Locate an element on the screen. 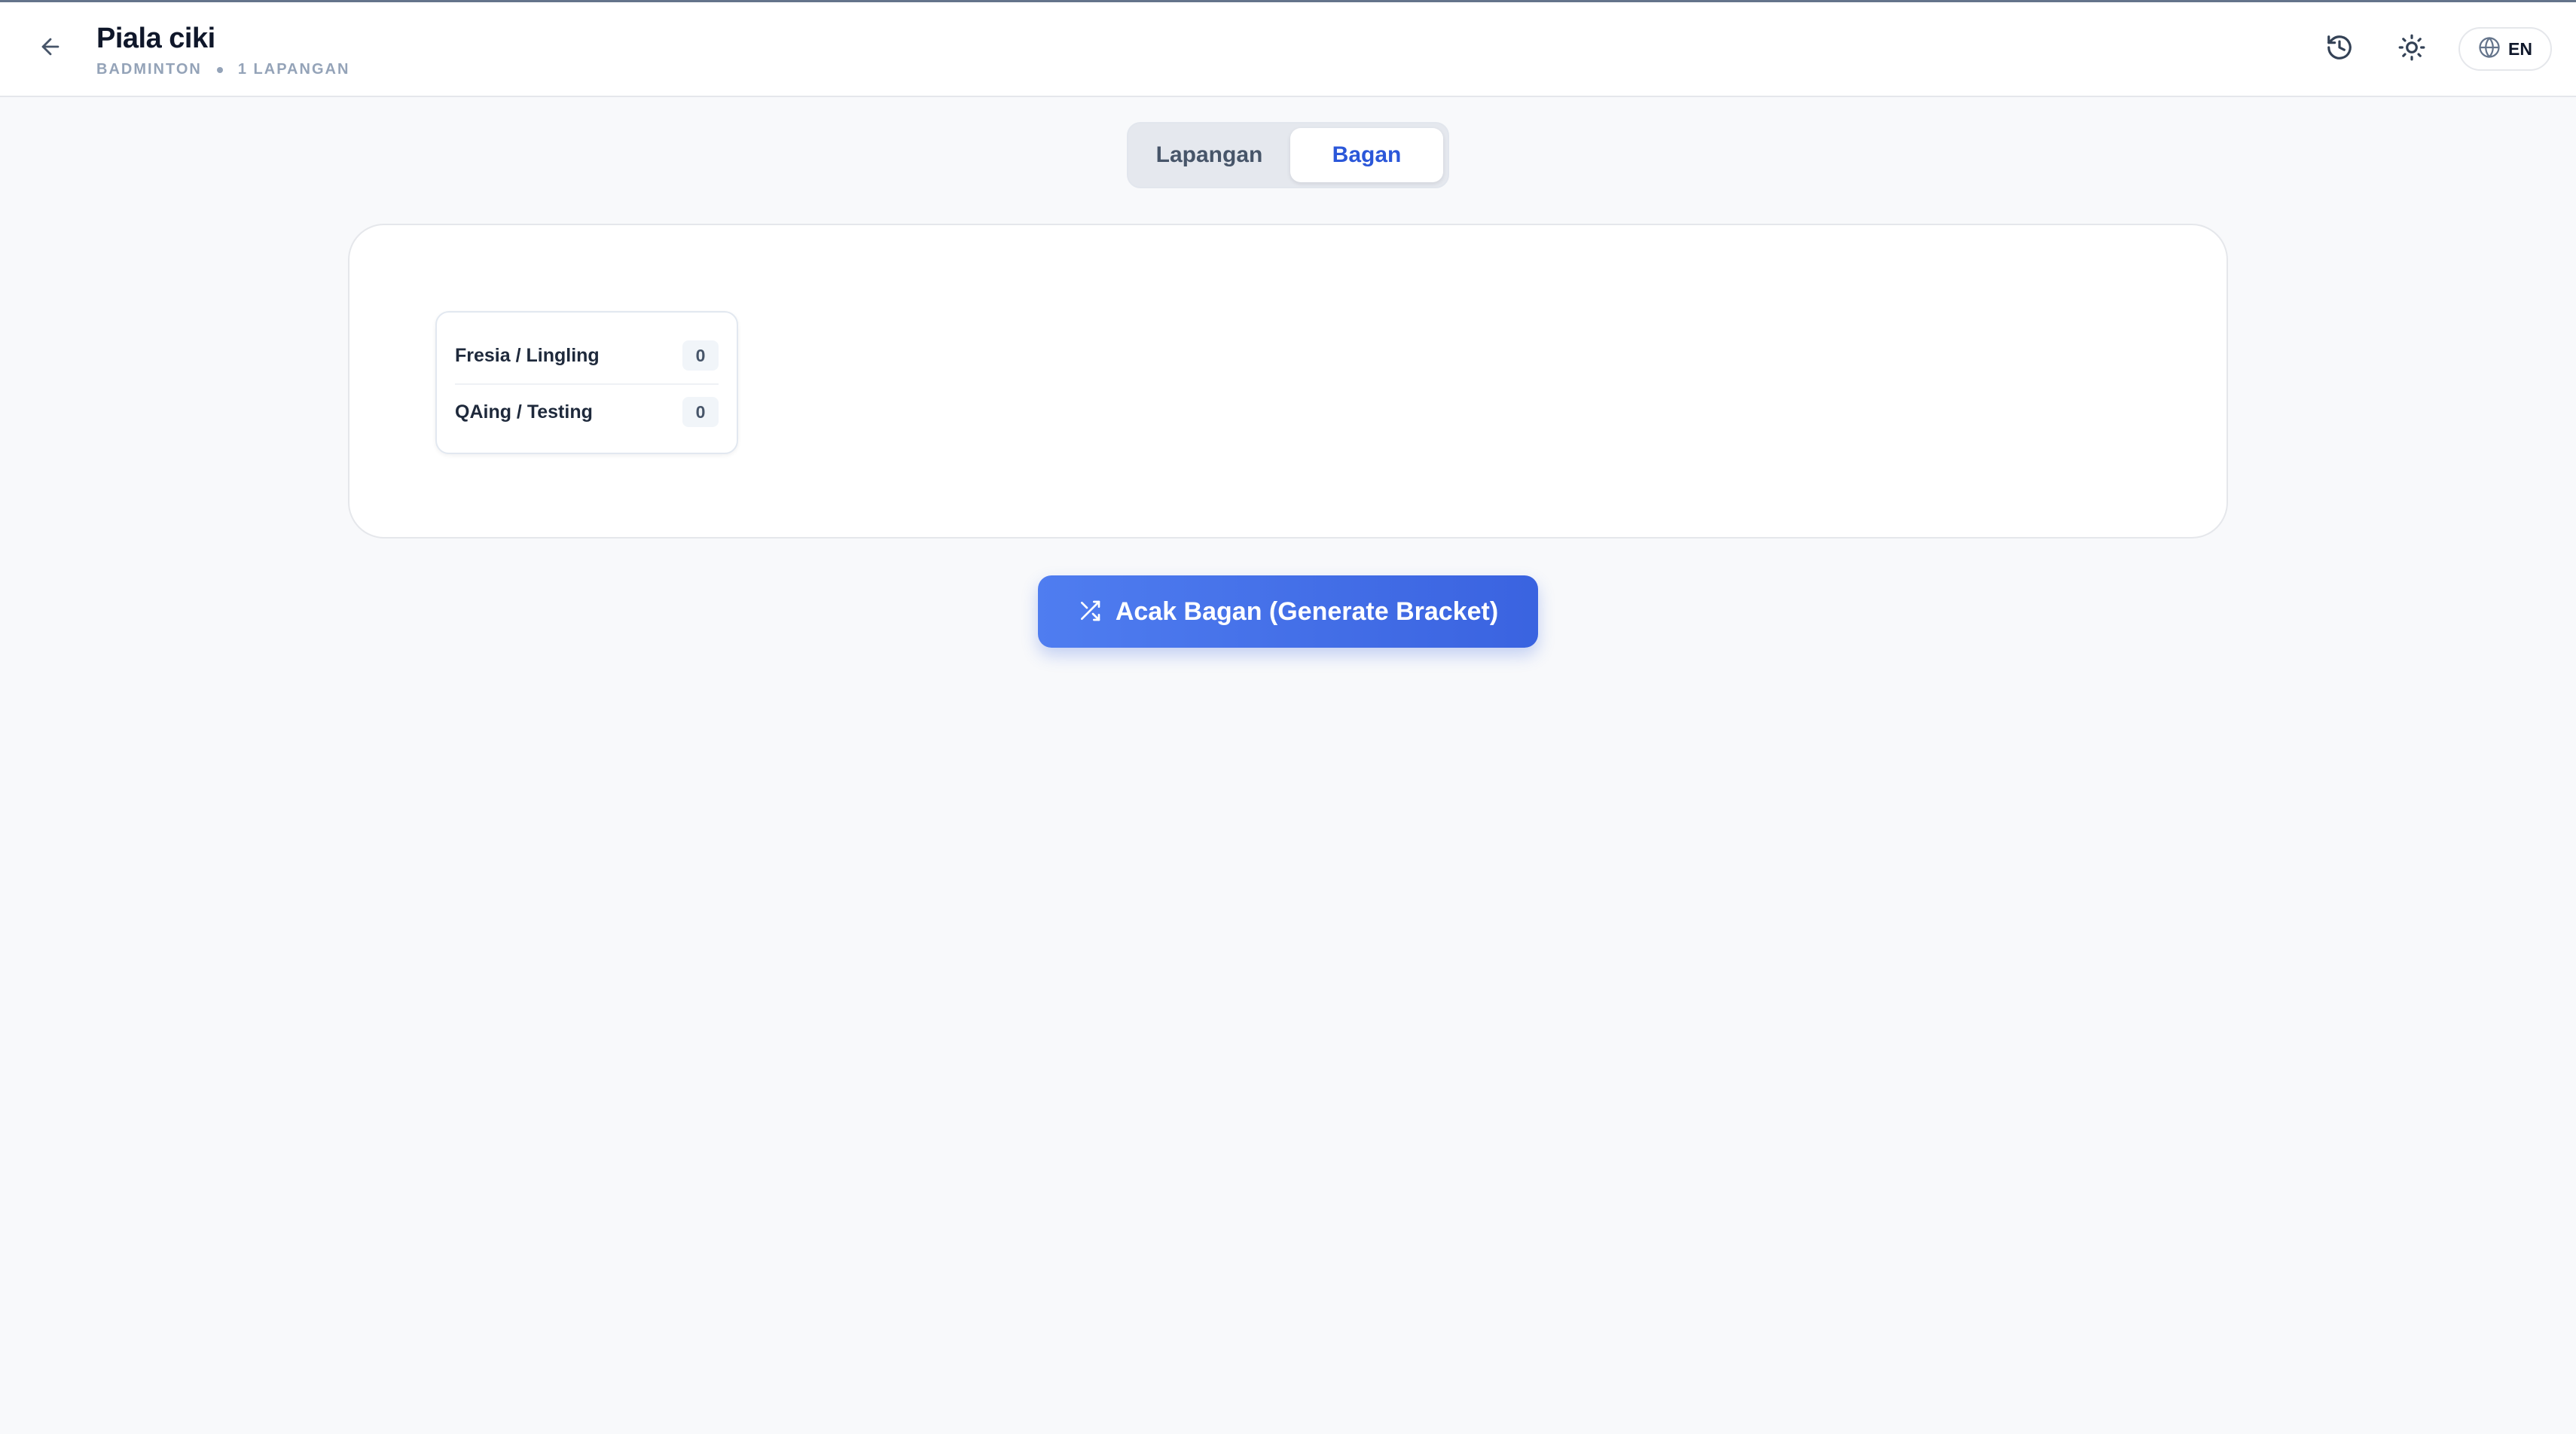 Image resolution: width=2576 pixels, height=1434 pixels. language-button: EN is located at coordinates (2505, 49).